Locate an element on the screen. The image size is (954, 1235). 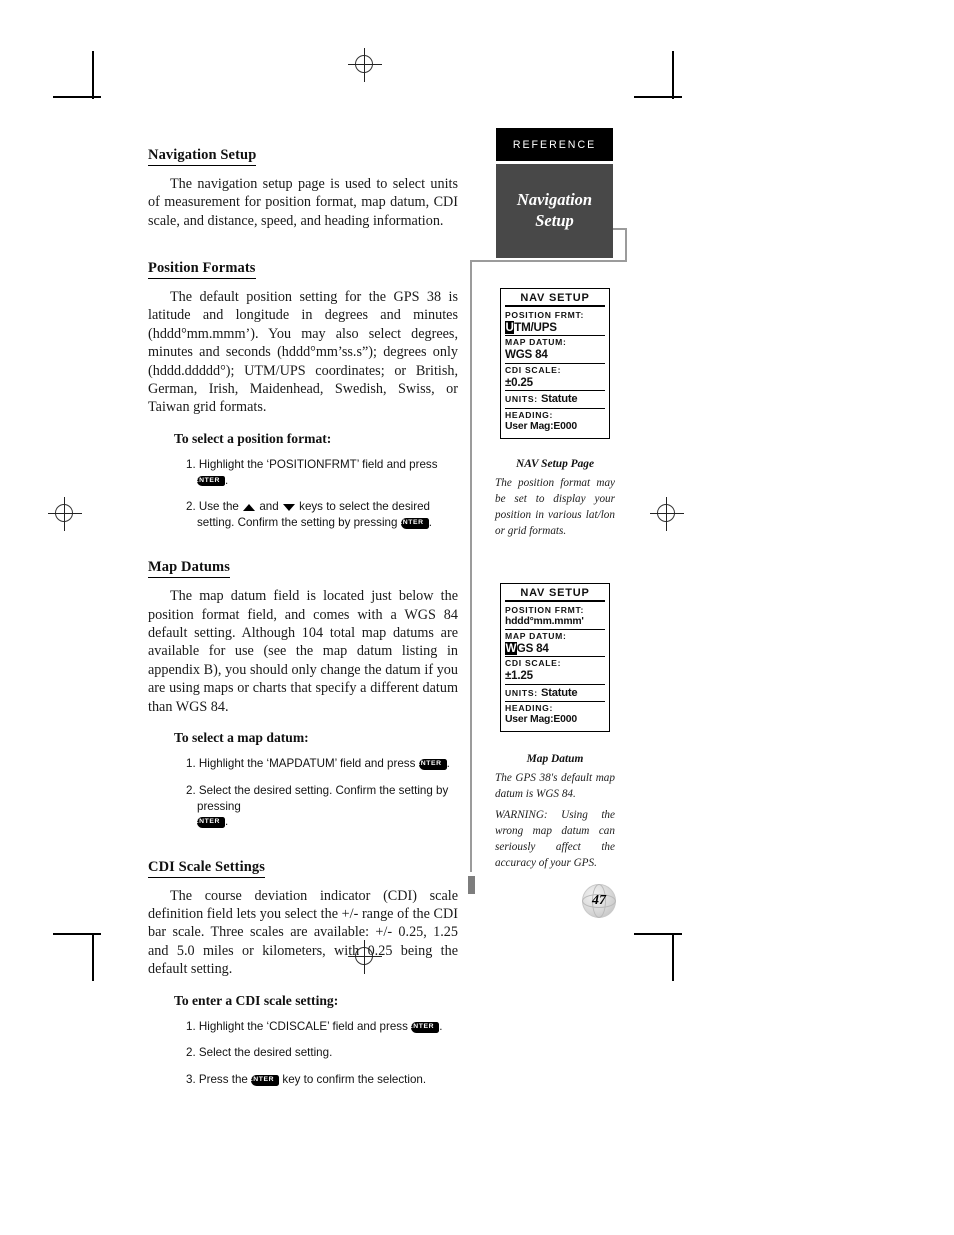
reference-tab-label: REFERENCE is located at coordinates (554, 144).